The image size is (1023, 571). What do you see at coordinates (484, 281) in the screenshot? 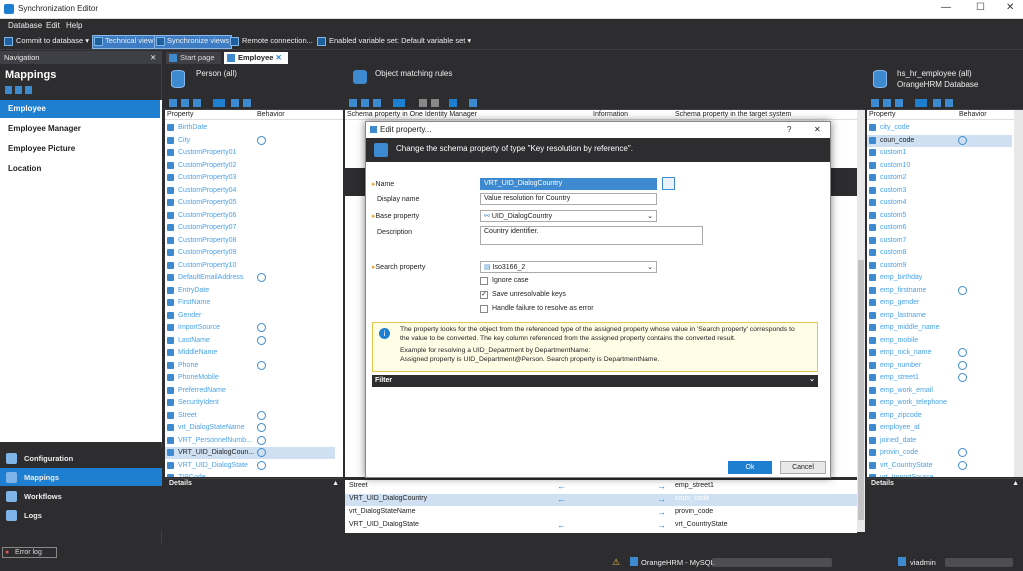
I see `ignore-case-checkbox` at bounding box center [484, 281].